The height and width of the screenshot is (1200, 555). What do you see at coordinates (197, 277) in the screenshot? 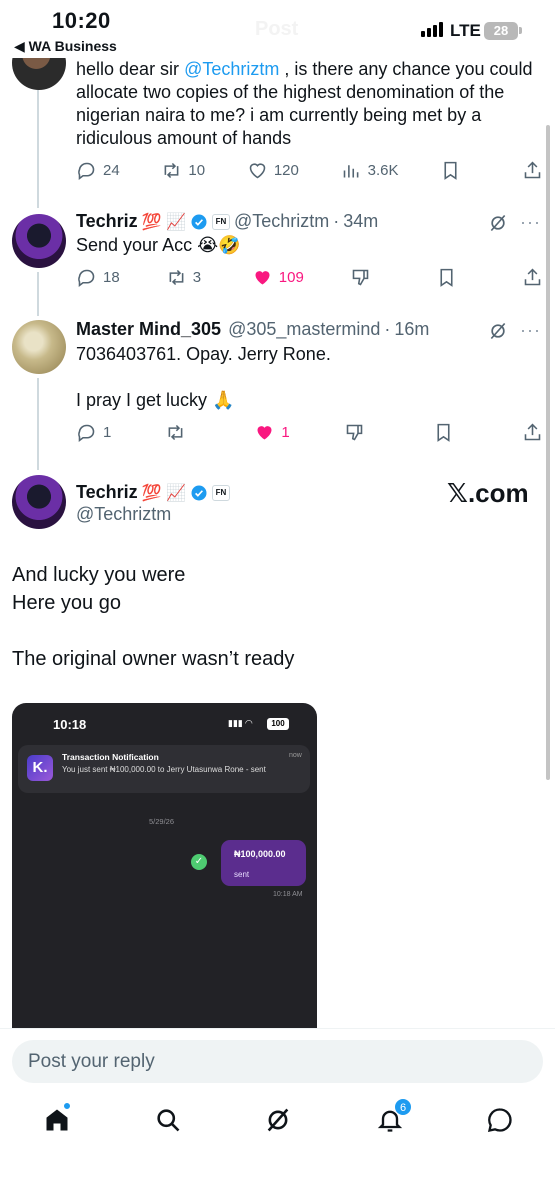
I see `repost-count: 3` at bounding box center [197, 277].